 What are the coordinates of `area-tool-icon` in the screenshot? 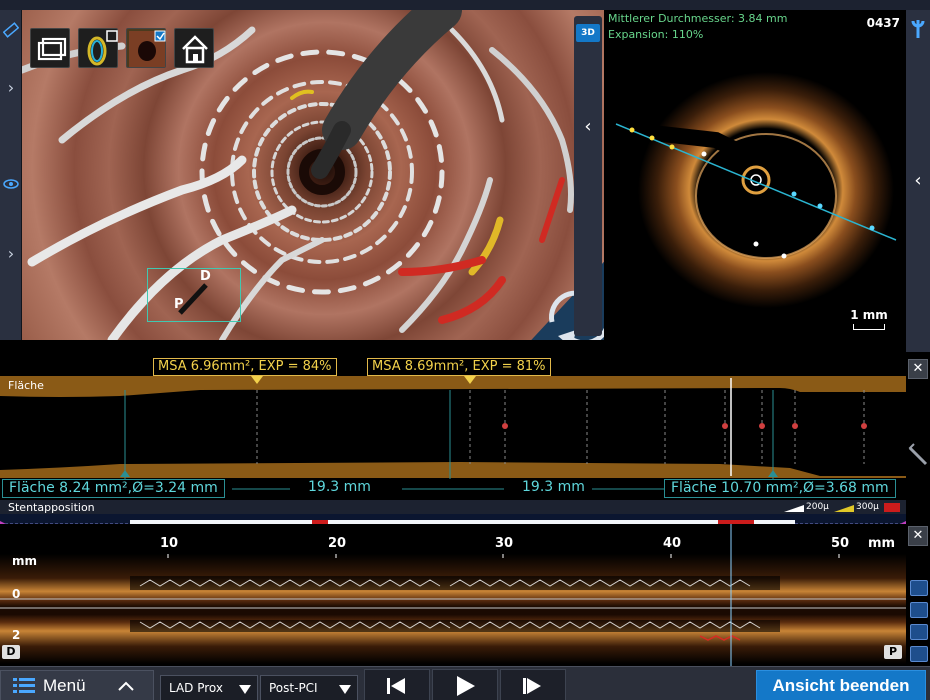 It's located at (918, 455).